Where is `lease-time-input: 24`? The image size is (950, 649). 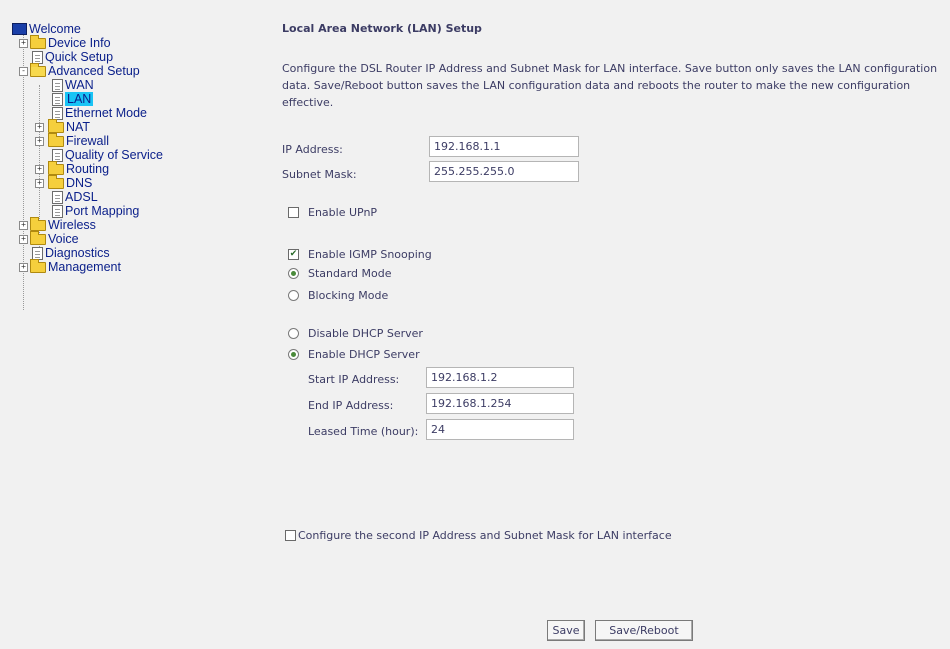 lease-time-input: 24 is located at coordinates (500, 429).